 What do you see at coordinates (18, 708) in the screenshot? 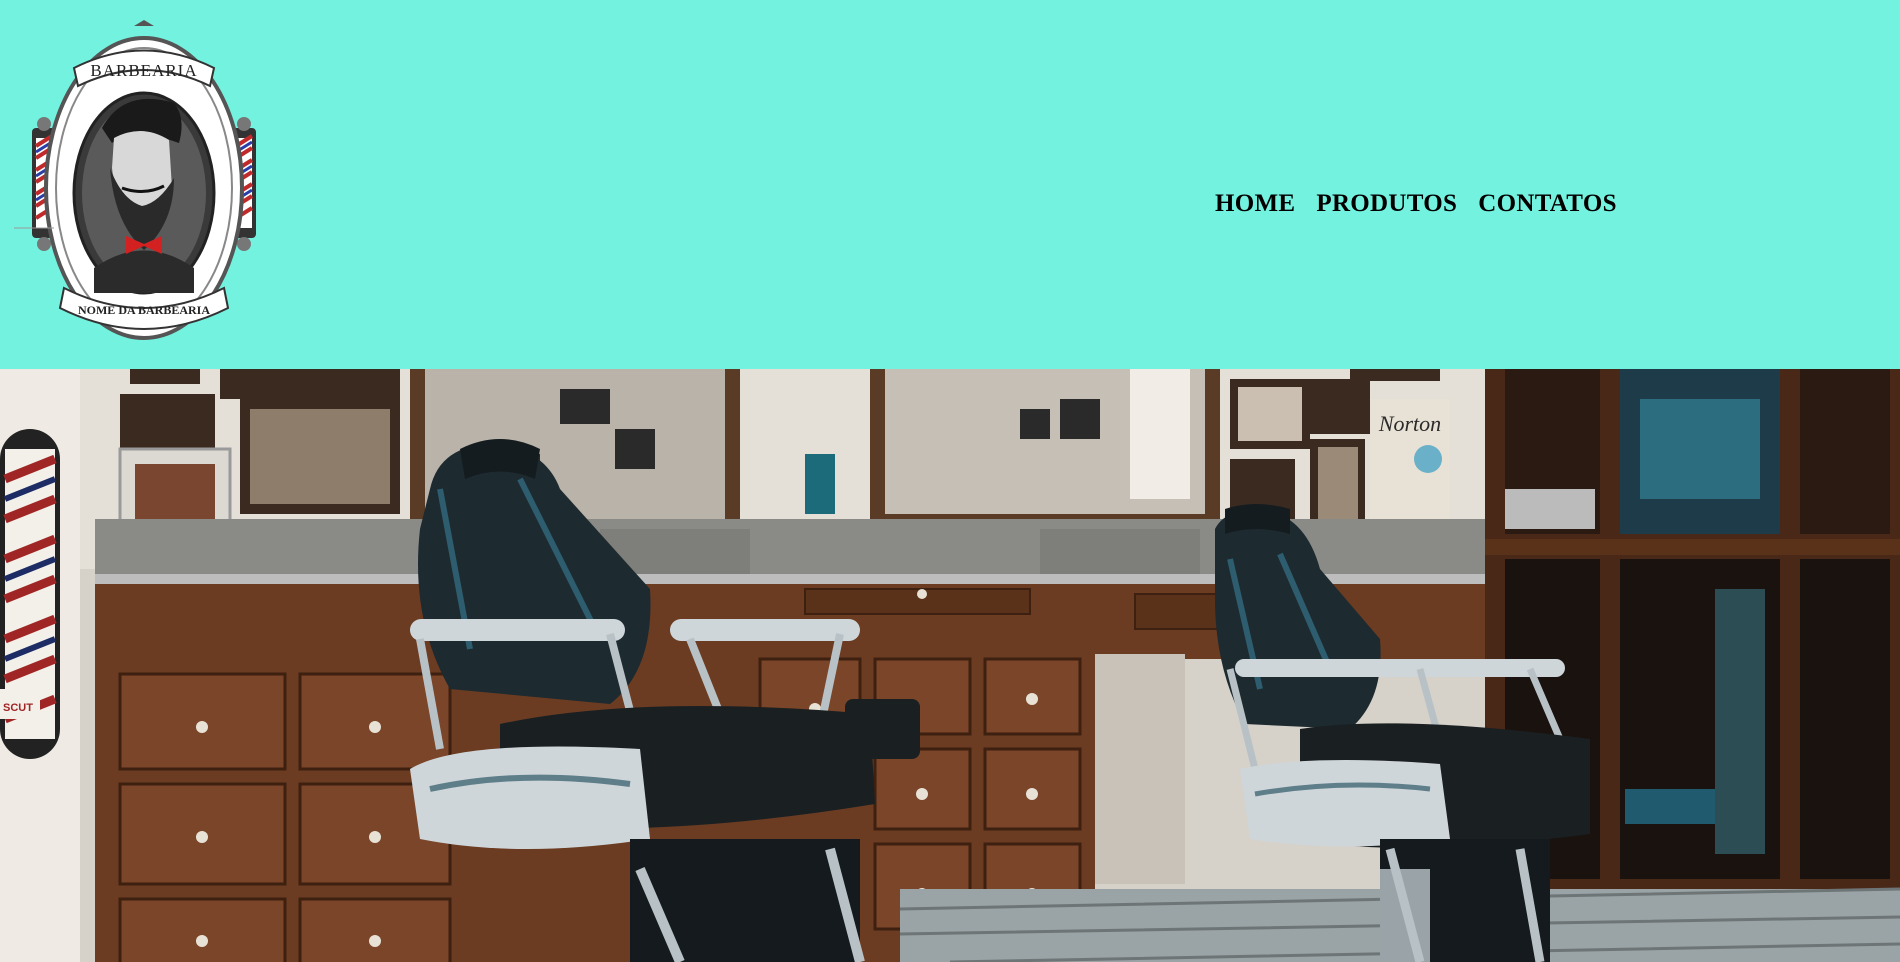
I see `pole-text: SCUT` at bounding box center [18, 708].